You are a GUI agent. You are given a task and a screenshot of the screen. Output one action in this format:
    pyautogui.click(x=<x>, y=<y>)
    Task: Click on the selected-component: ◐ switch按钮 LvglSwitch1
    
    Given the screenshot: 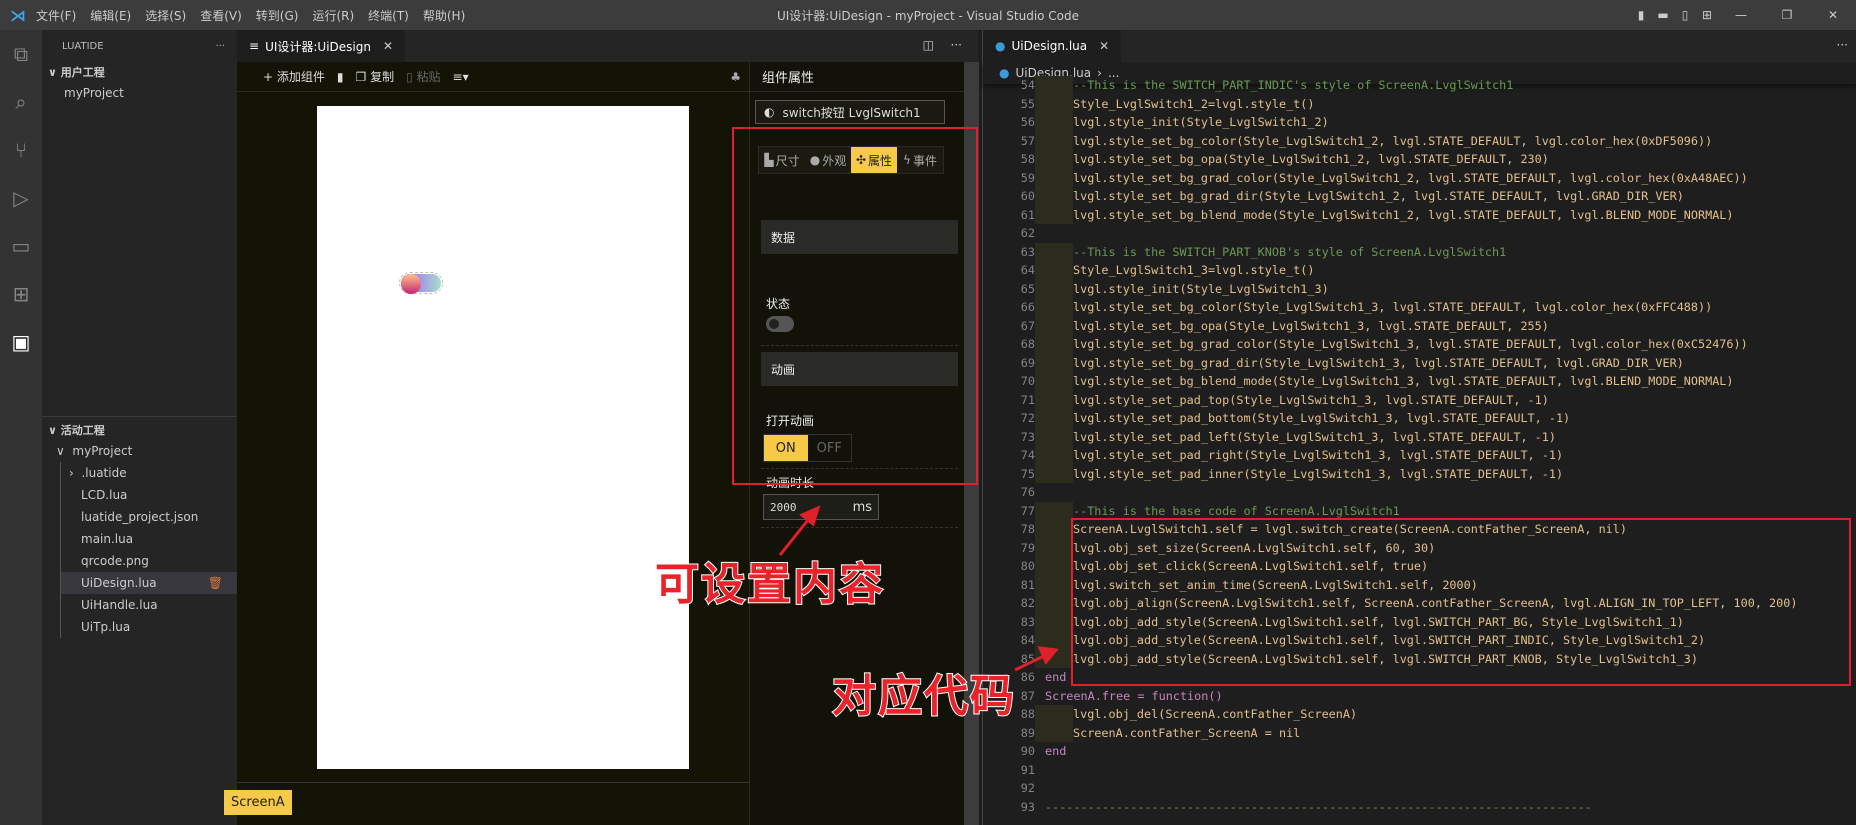 What is the action you would take?
    pyautogui.click(x=850, y=112)
    